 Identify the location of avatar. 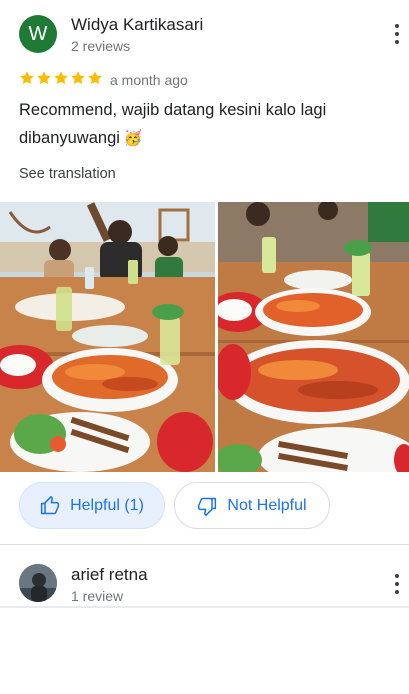
(38, 583).